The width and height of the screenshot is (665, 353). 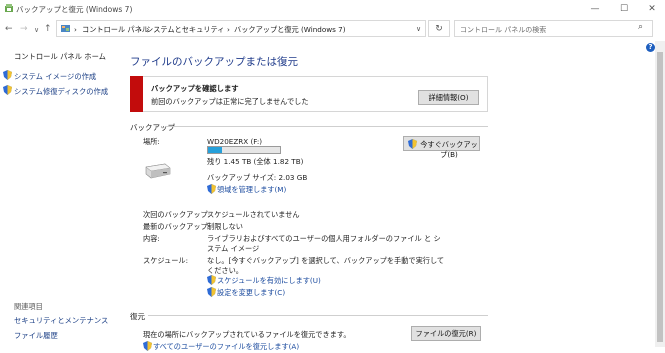 What do you see at coordinates (177, 226) in the screenshot?
I see `last-backup-label: 最新のバックアップ:` at bounding box center [177, 226].